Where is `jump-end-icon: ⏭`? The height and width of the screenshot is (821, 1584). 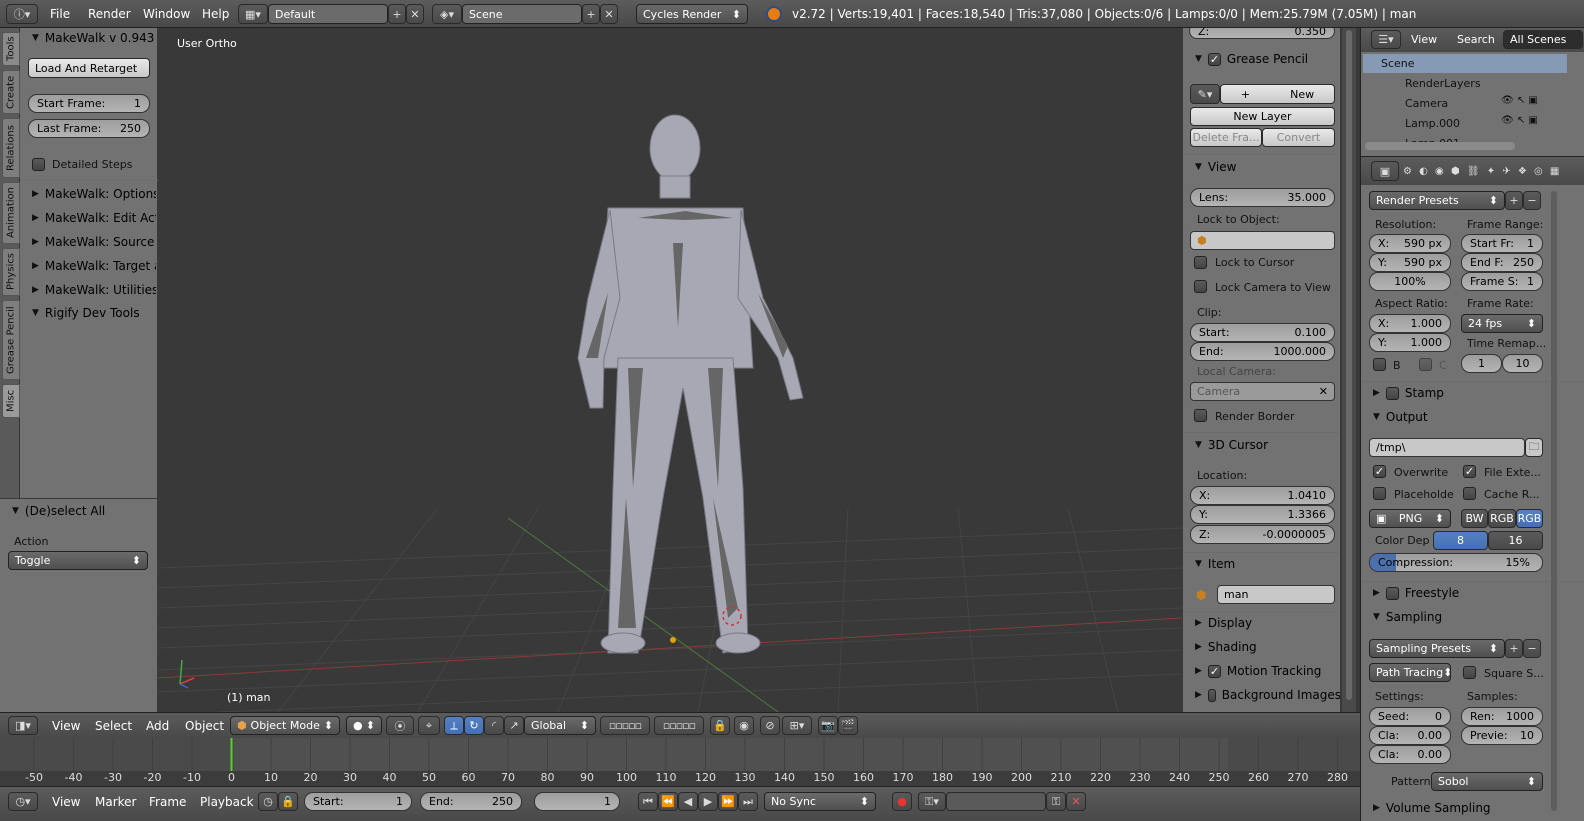
jump-end-icon: ⏭ is located at coordinates (748, 801).